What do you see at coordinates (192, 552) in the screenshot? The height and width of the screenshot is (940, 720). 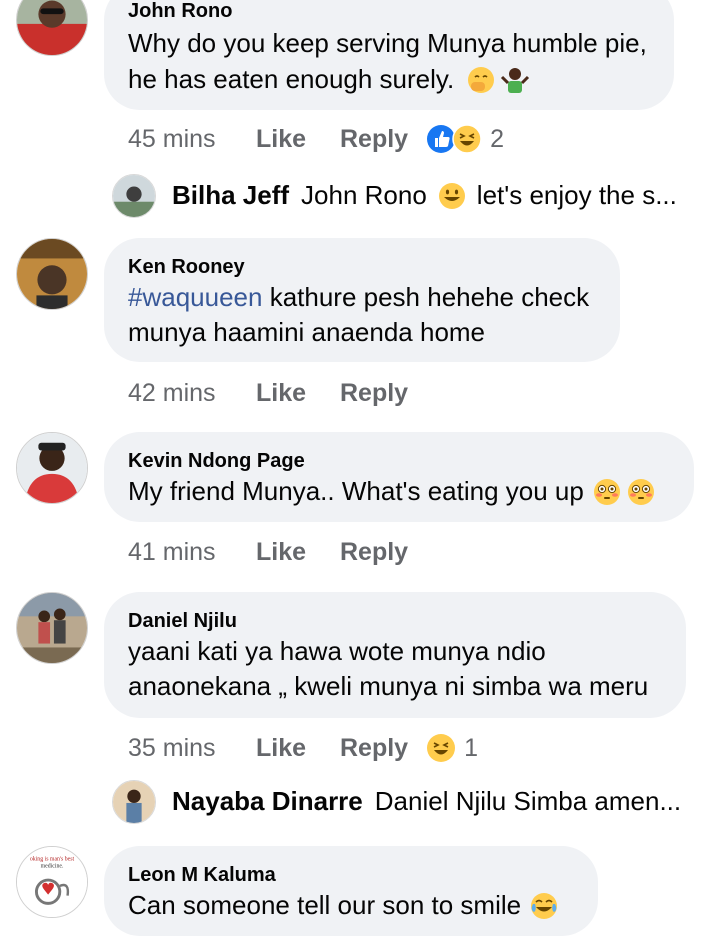 I see `timestamp: 41 mins` at bounding box center [192, 552].